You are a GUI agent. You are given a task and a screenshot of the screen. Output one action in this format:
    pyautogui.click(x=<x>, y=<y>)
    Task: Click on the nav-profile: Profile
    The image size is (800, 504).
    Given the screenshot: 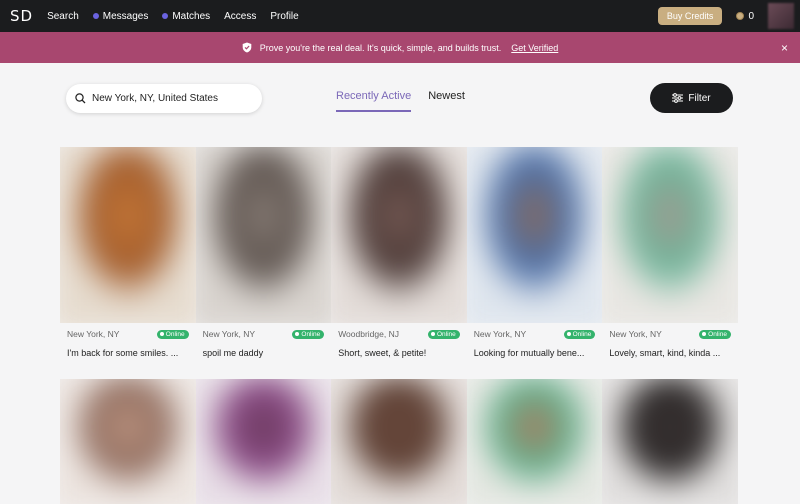 What is the action you would take?
    pyautogui.click(x=284, y=16)
    